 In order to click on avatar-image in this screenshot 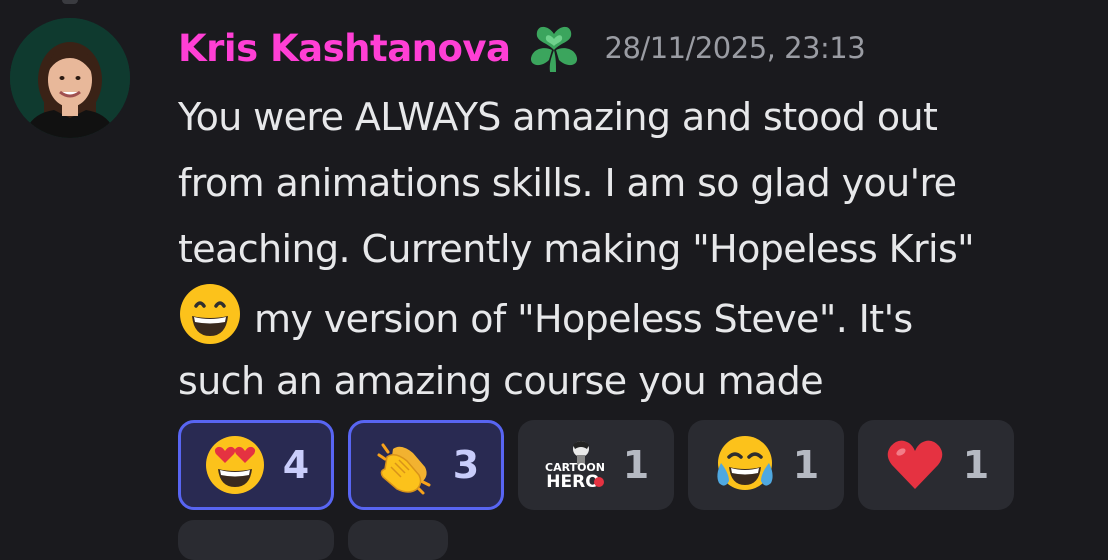, I will do `click(70, 78)`.